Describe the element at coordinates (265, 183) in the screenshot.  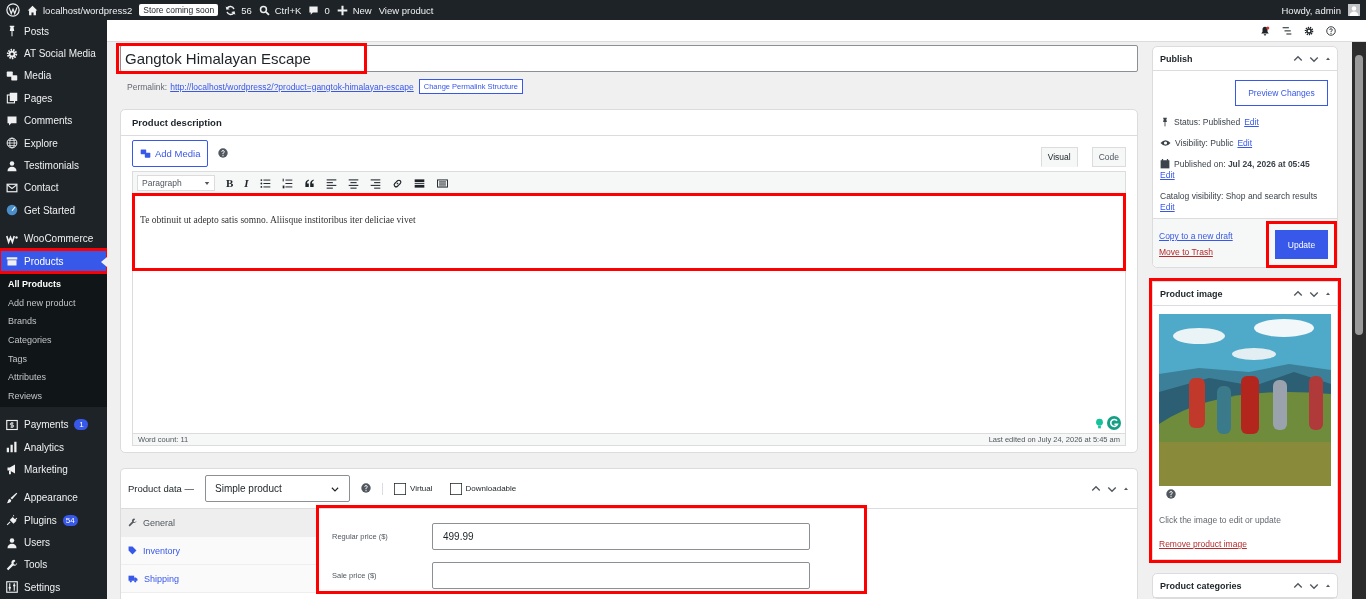
I see `bulleted-list-icon` at that location.